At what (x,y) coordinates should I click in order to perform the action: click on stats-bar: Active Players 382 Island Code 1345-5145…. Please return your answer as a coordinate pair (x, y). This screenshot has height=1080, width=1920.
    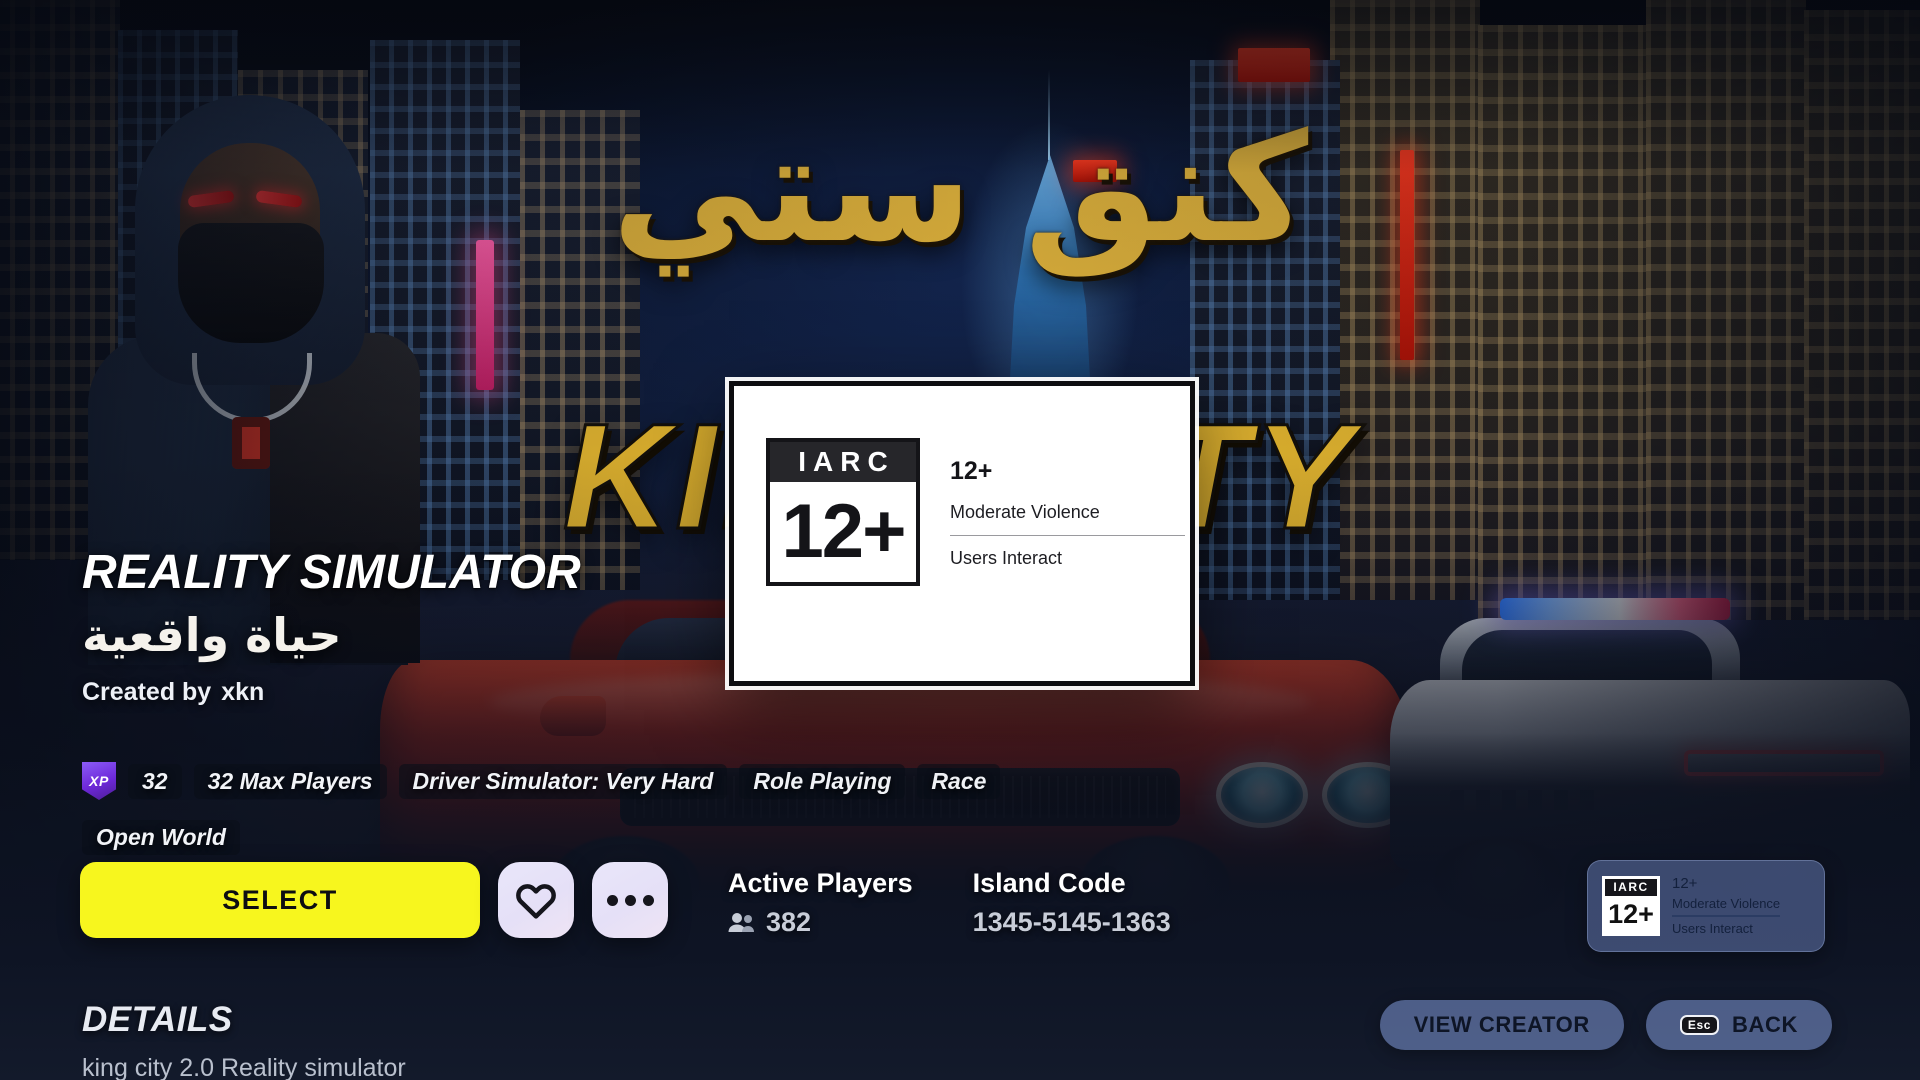
    Looking at the image, I should click on (949, 903).